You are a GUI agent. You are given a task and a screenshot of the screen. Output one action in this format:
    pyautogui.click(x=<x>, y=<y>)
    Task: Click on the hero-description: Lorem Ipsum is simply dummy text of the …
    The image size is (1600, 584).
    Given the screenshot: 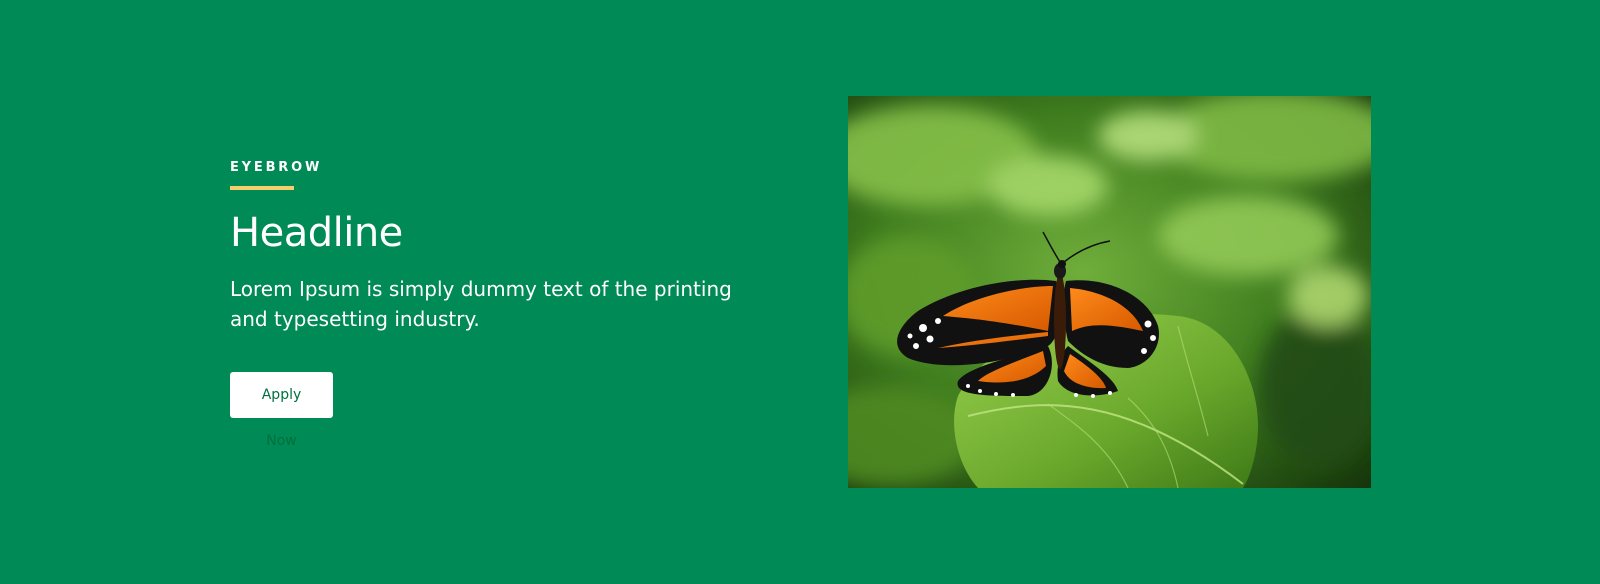 What is the action you would take?
    pyautogui.click(x=481, y=304)
    